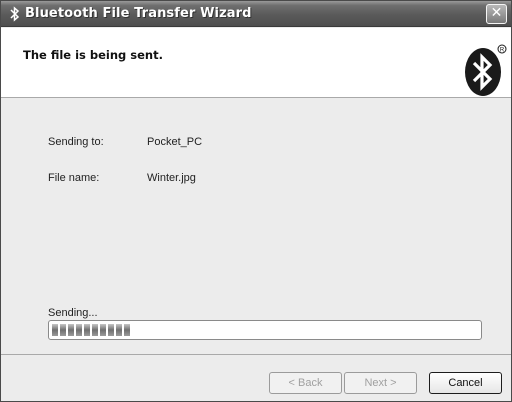 This screenshot has width=512, height=402. I want to click on progress-fill, so click(265, 330).